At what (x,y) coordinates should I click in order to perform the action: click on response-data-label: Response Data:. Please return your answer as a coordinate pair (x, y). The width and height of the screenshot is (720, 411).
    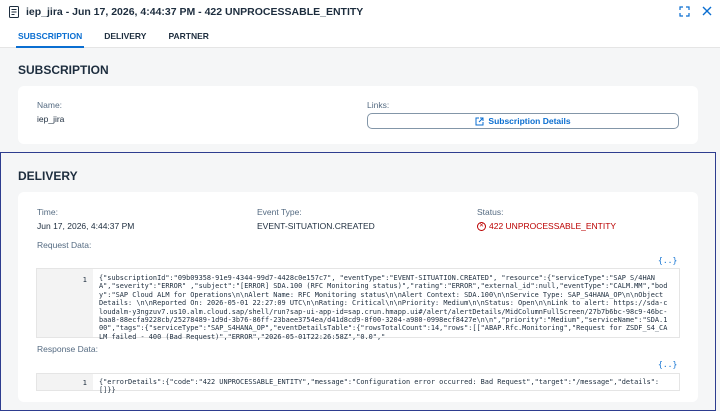
    Looking at the image, I should click on (67, 349).